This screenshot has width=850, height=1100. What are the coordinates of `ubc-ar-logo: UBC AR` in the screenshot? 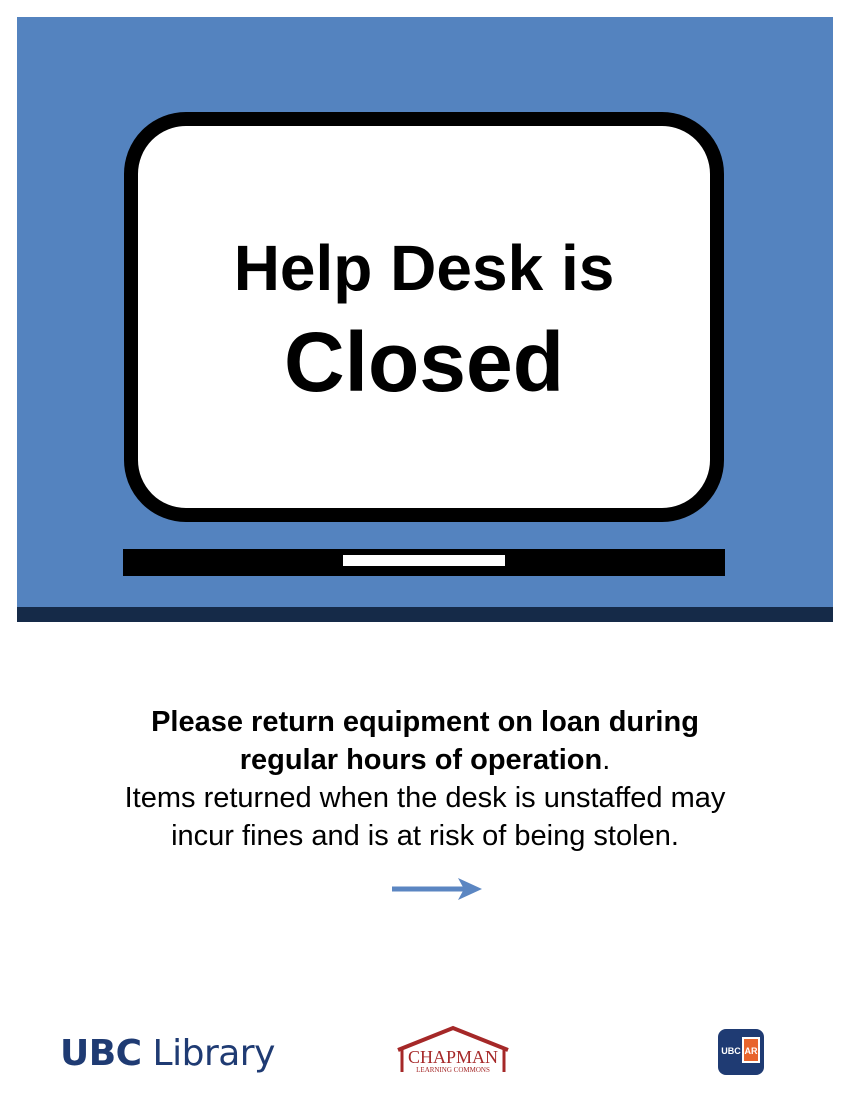 It's located at (741, 1052).